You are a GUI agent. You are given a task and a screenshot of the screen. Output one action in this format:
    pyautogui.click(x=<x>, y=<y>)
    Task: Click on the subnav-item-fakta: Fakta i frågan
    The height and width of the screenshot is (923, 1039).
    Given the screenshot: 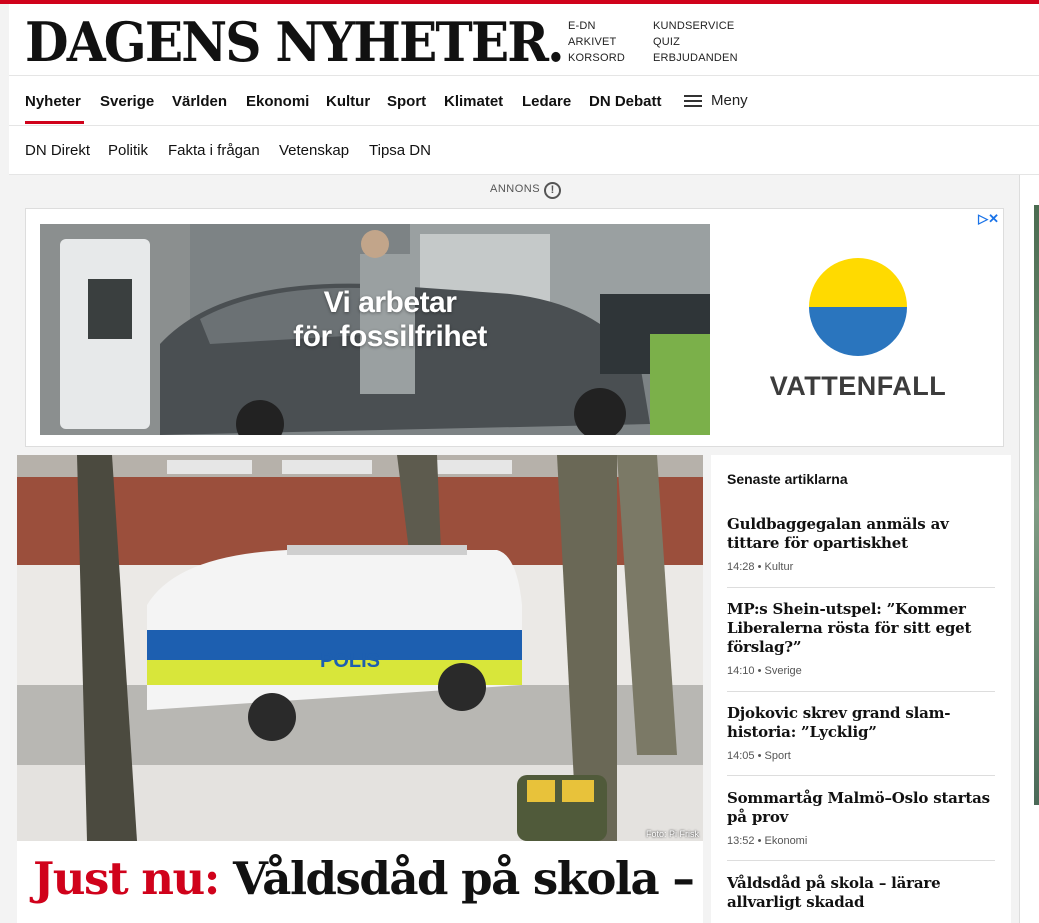 What is the action you would take?
    pyautogui.click(x=214, y=150)
    